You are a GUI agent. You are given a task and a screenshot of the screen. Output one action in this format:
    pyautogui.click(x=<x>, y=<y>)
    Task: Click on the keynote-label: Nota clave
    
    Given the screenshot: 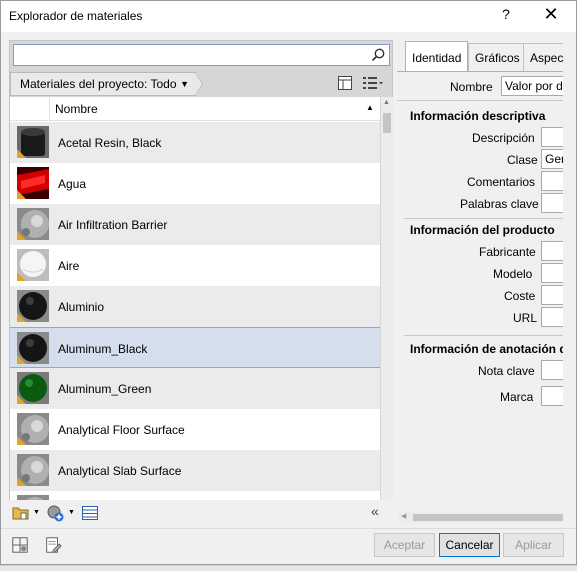 What is the action you would take?
    pyautogui.click(x=506, y=371)
    